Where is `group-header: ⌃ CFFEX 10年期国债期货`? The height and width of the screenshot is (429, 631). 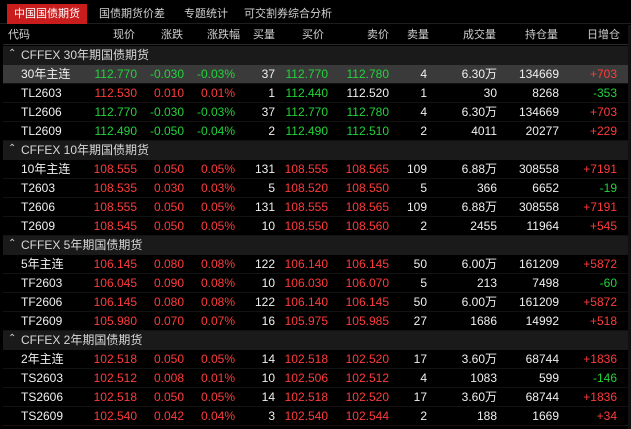 group-header: ⌃ CFFEX 10年期国债期货 is located at coordinates (317, 150).